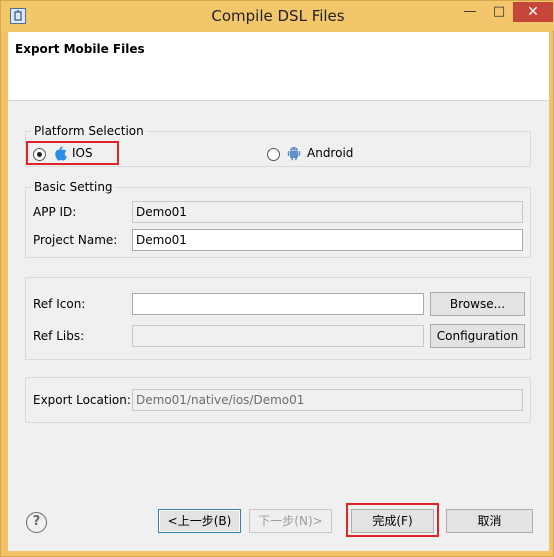 Image resolution: width=554 pixels, height=557 pixels. Describe the element at coordinates (72, 153) in the screenshot. I see `ios-selection-highlight` at that location.